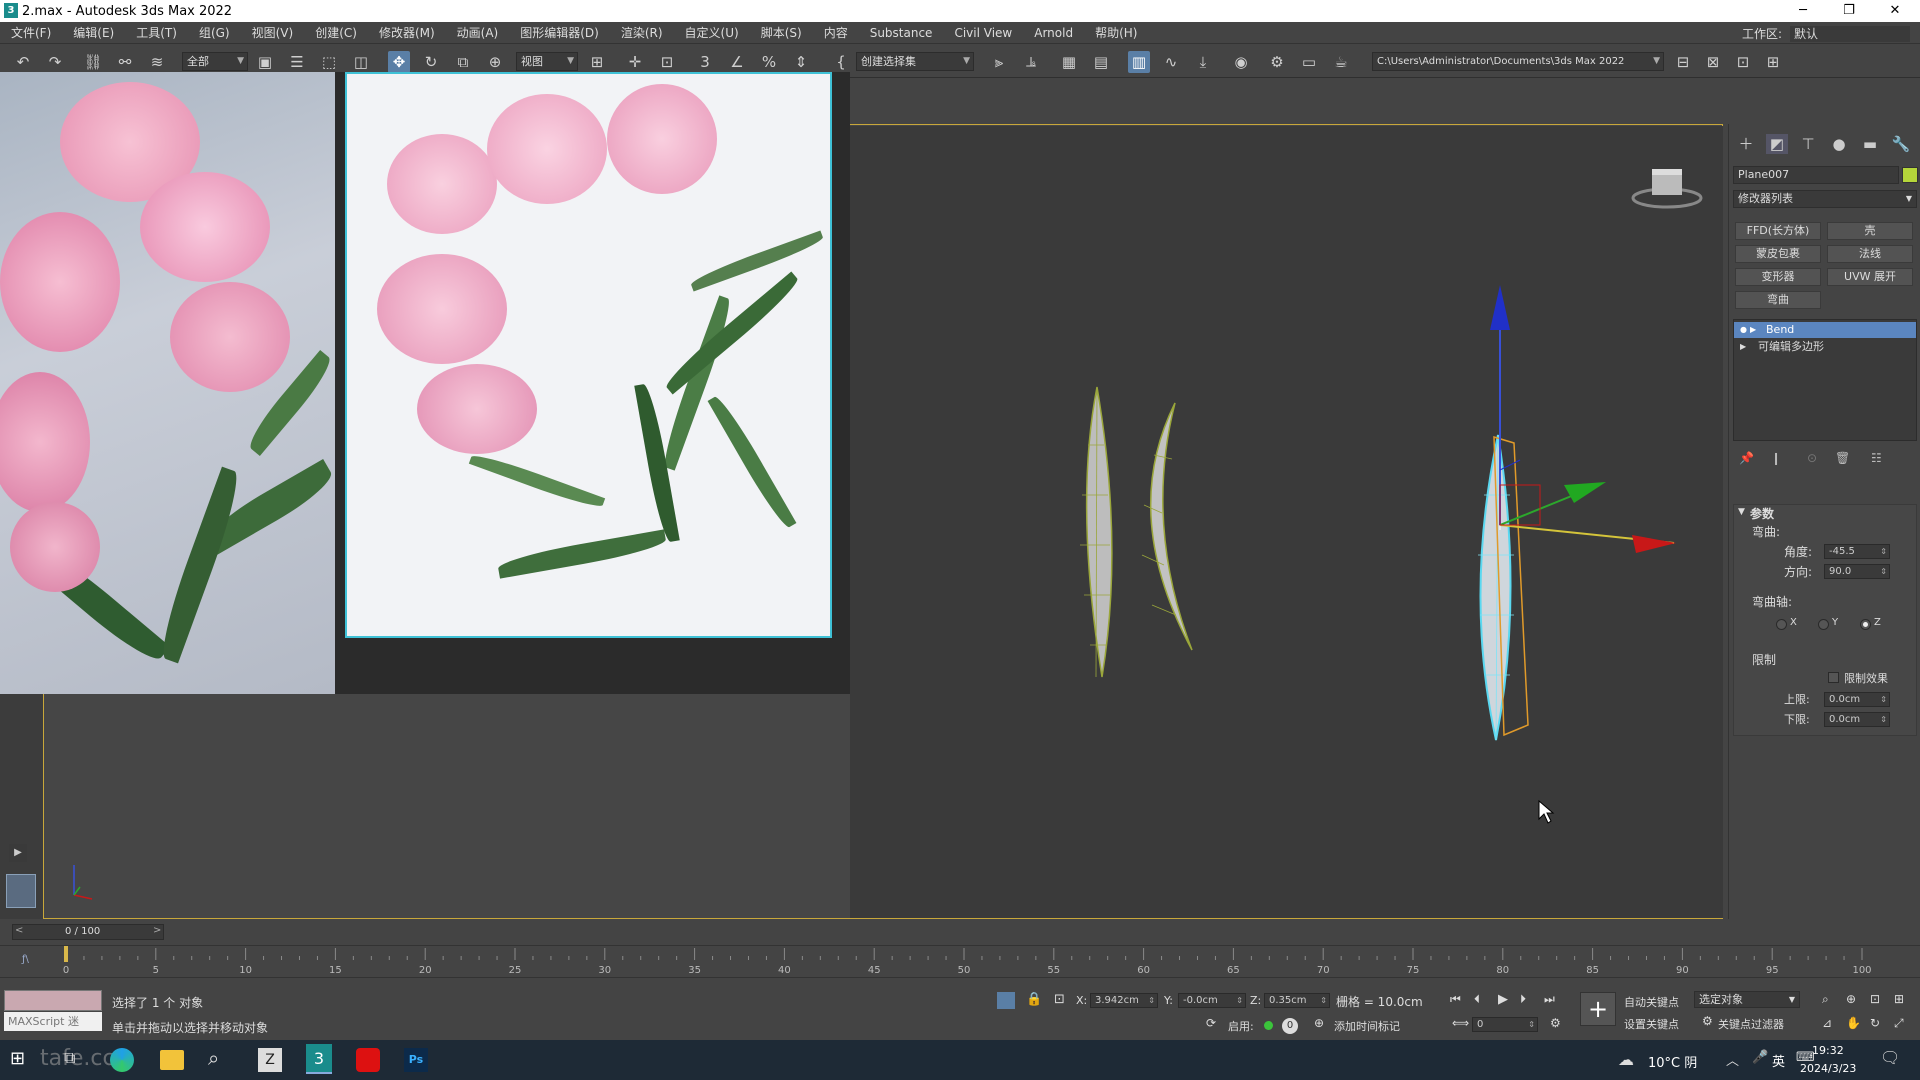 This screenshot has height=1080, width=1920. I want to click on reference-coordinate-dropdown: 视图 ▼, so click(547, 61).